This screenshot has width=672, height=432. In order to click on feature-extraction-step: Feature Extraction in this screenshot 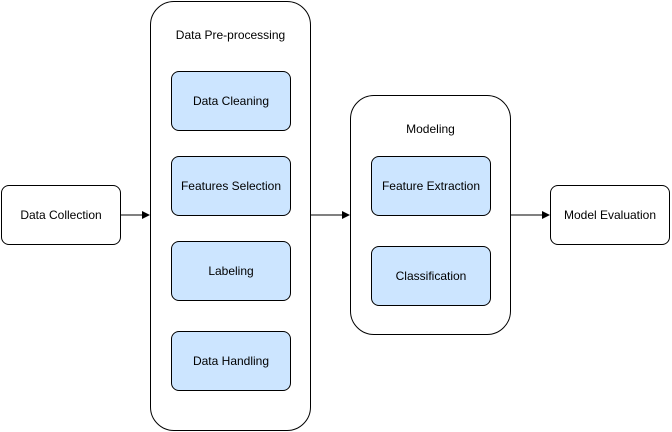, I will do `click(431, 186)`.